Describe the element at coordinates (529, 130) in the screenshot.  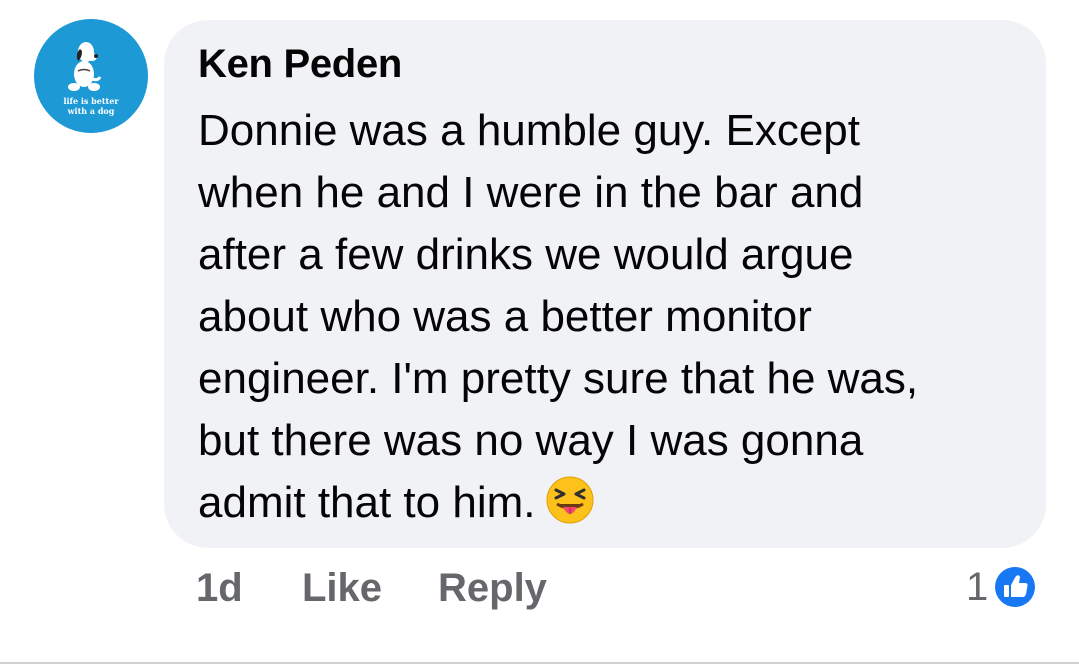
I see `comment-line: Donnie was a humble guy. Except` at that location.